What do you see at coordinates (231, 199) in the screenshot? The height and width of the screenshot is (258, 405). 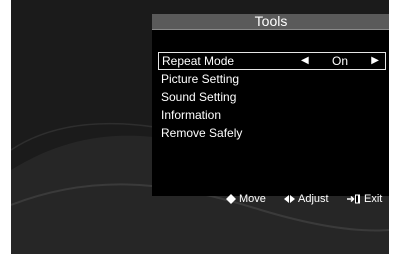 I see `up-down-icon` at bounding box center [231, 199].